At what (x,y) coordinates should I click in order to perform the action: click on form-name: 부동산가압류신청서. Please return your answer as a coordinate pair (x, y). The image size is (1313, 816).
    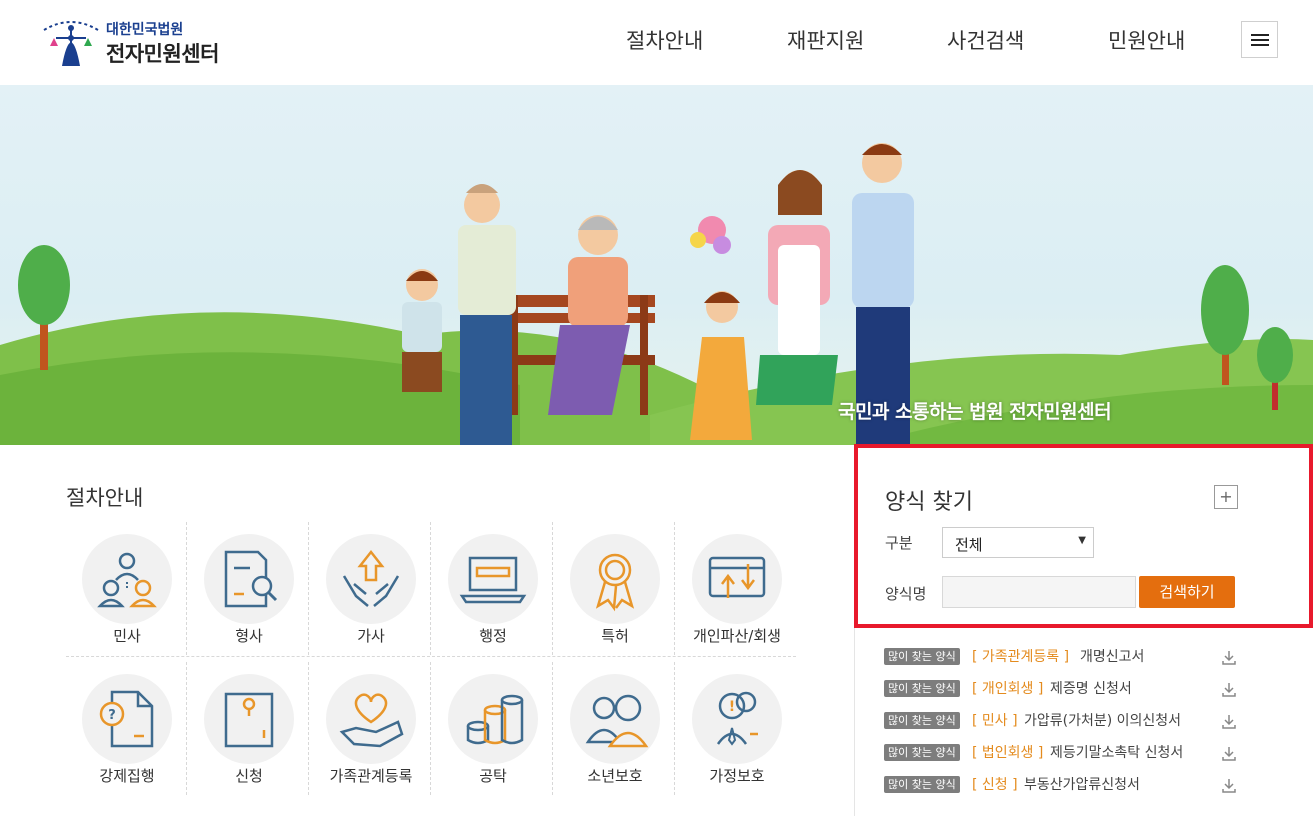
    Looking at the image, I should click on (1082, 785).